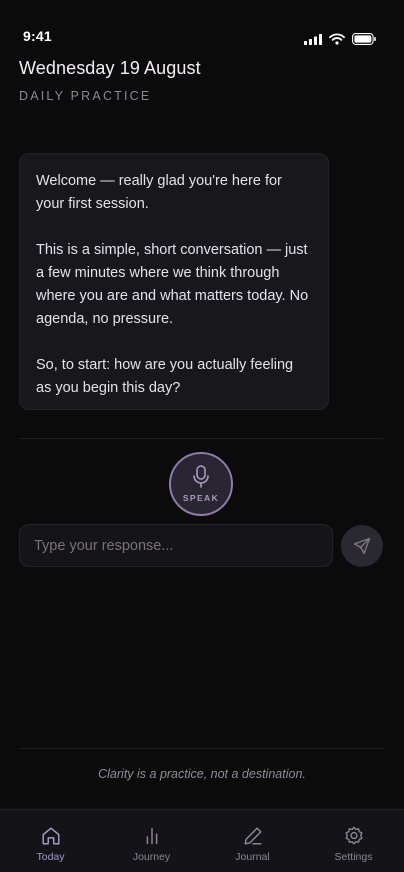 This screenshot has height=872, width=404. What do you see at coordinates (176, 545) in the screenshot?
I see `response-input` at bounding box center [176, 545].